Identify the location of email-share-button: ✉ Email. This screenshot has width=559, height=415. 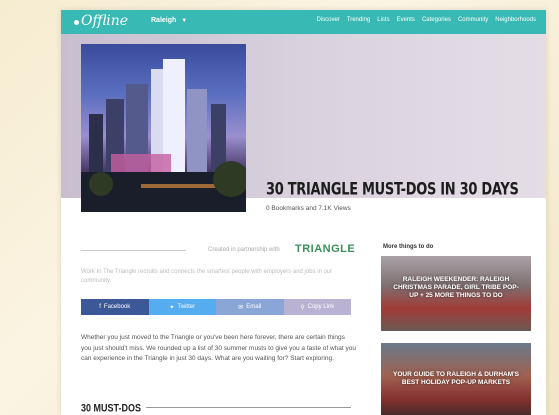
(250, 307).